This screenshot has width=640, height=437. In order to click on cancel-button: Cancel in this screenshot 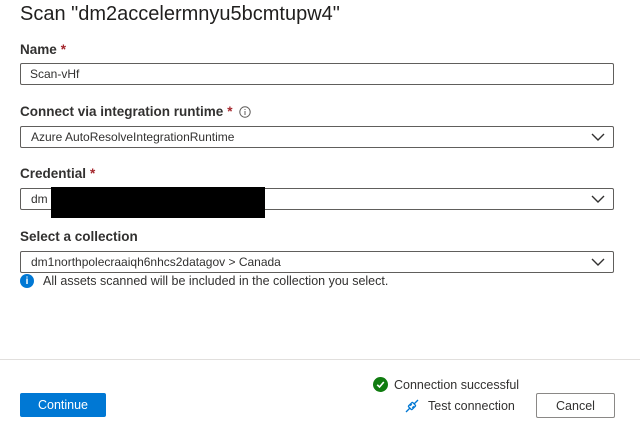, I will do `click(575, 405)`.